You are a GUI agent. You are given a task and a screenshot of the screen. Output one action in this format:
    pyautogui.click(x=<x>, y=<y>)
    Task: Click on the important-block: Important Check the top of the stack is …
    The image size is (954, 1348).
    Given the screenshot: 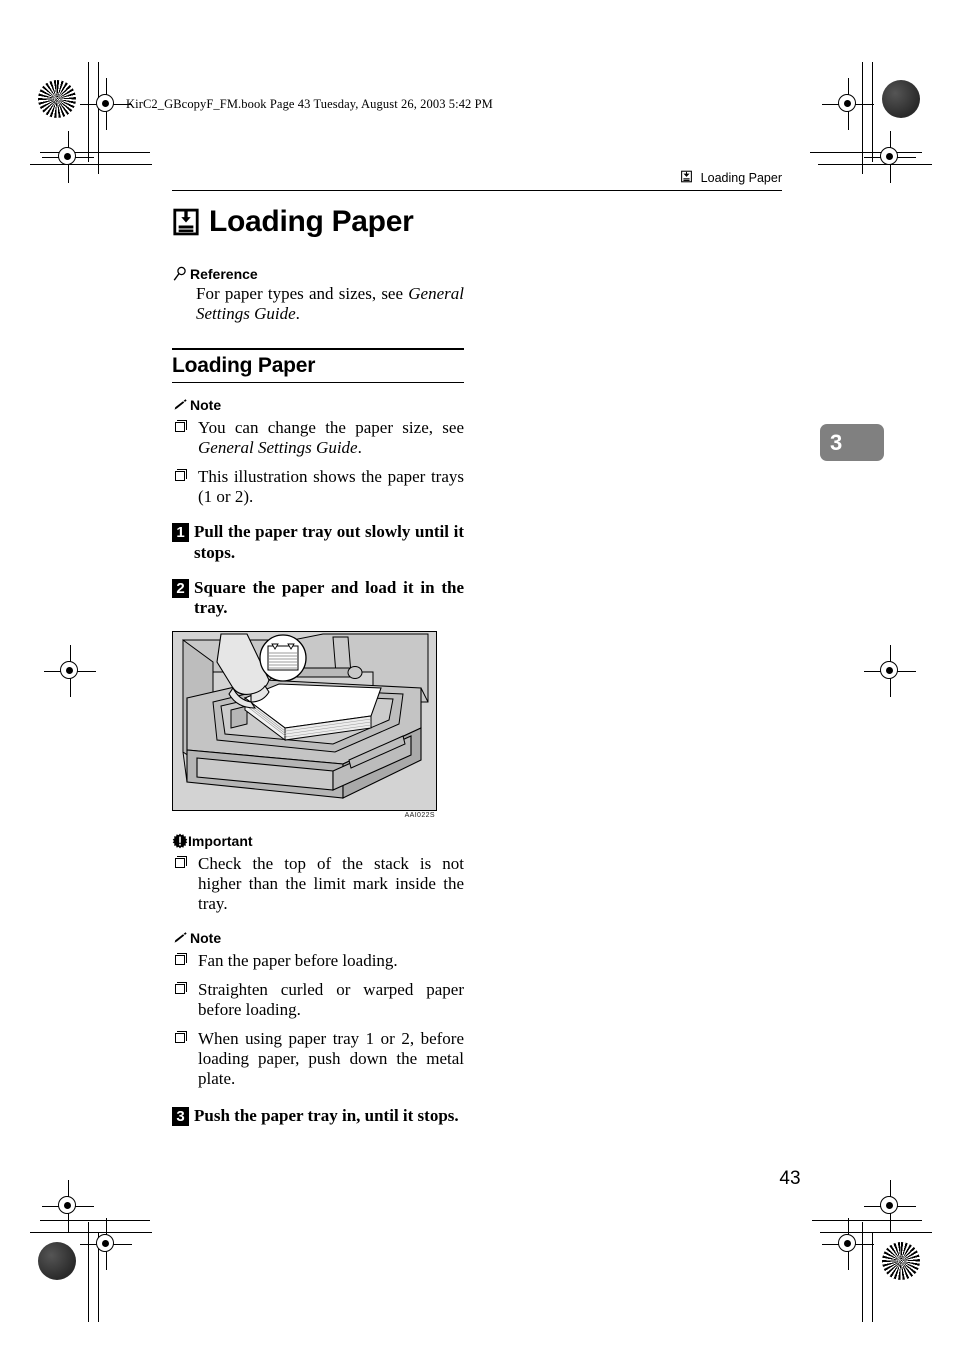 What is the action you would take?
    pyautogui.click(x=318, y=873)
    